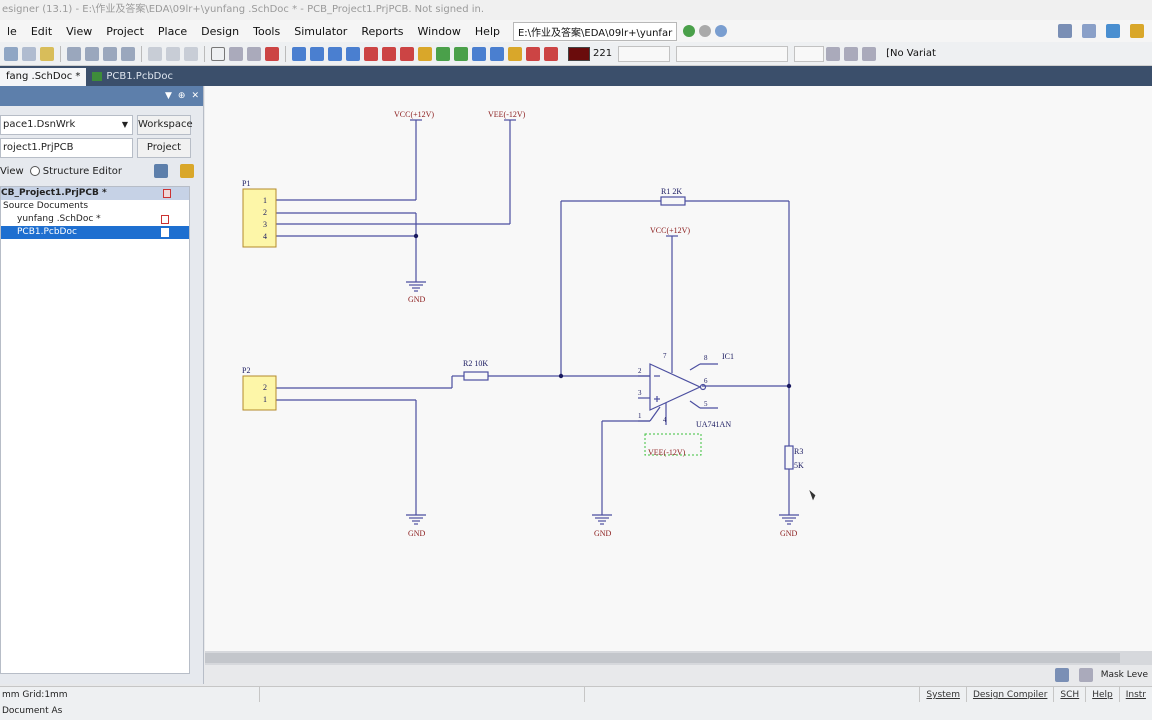 This screenshot has width=1152, height=720. I want to click on place-directive-icon, so click(515, 53).